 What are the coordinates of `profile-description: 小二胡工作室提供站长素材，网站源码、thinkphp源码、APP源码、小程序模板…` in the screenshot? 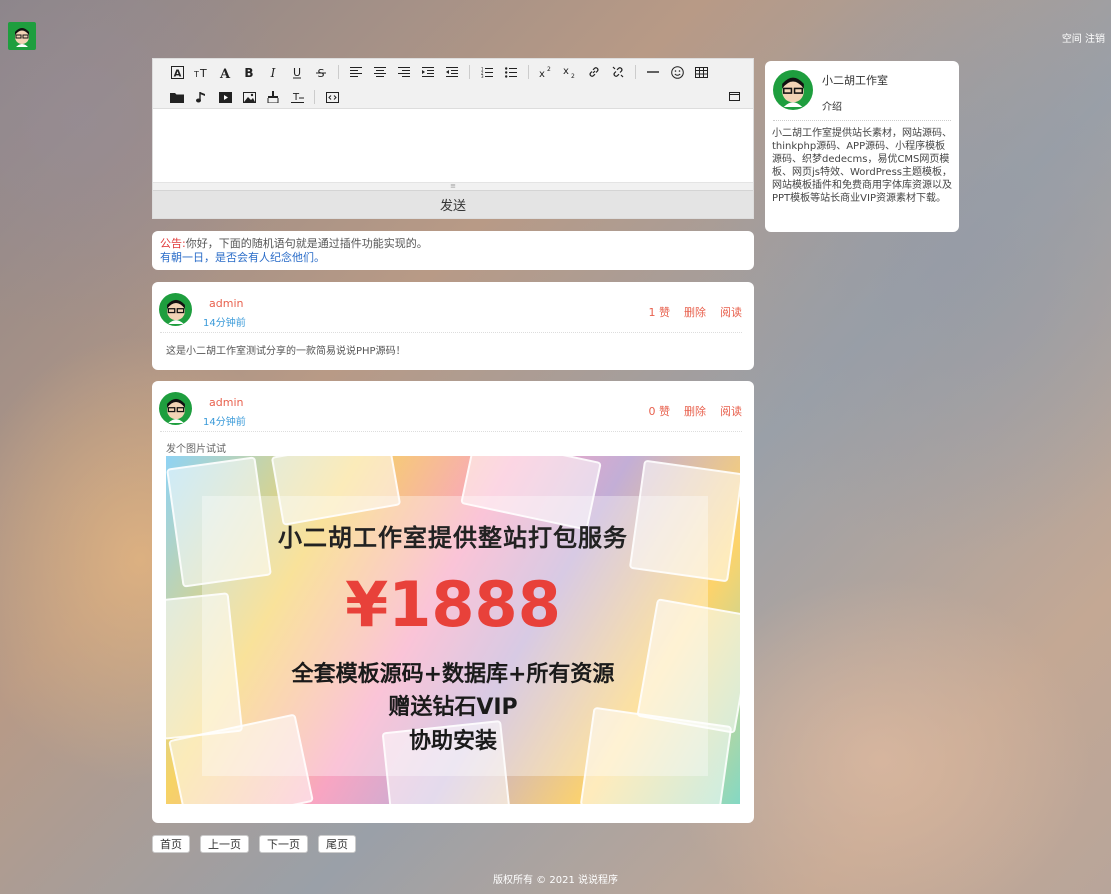 It's located at (862, 166).